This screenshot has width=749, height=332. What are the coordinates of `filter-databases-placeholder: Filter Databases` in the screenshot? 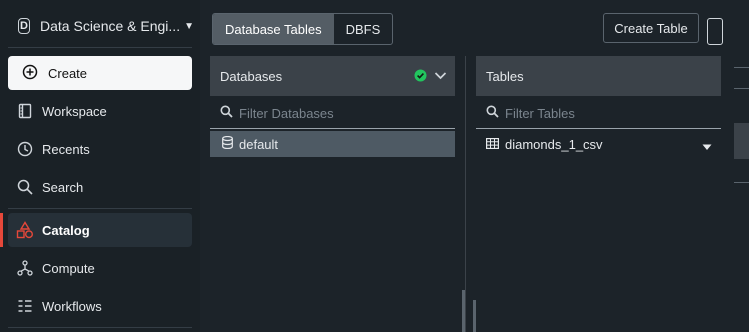 It's located at (286, 113).